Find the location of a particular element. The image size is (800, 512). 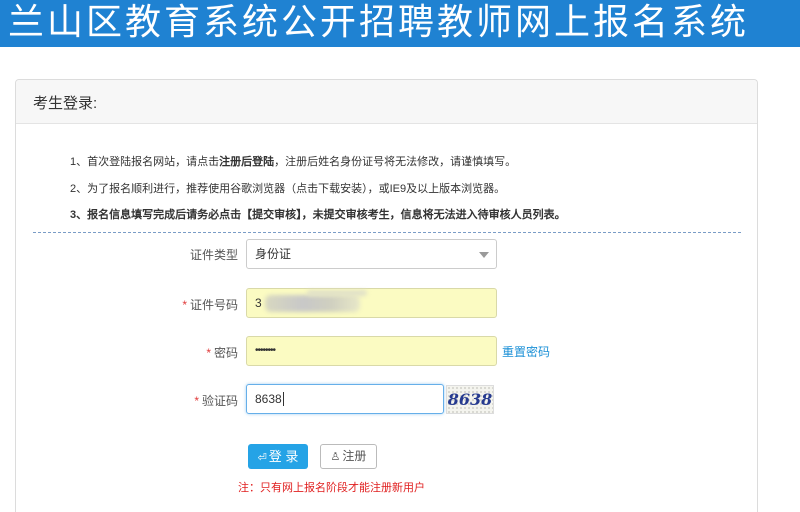

id-number-input: 3 is located at coordinates (371, 303).